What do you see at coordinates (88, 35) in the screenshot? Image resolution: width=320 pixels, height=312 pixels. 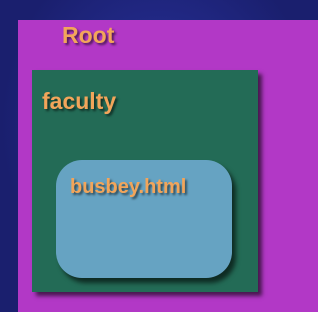 I see `root-label: Root` at bounding box center [88, 35].